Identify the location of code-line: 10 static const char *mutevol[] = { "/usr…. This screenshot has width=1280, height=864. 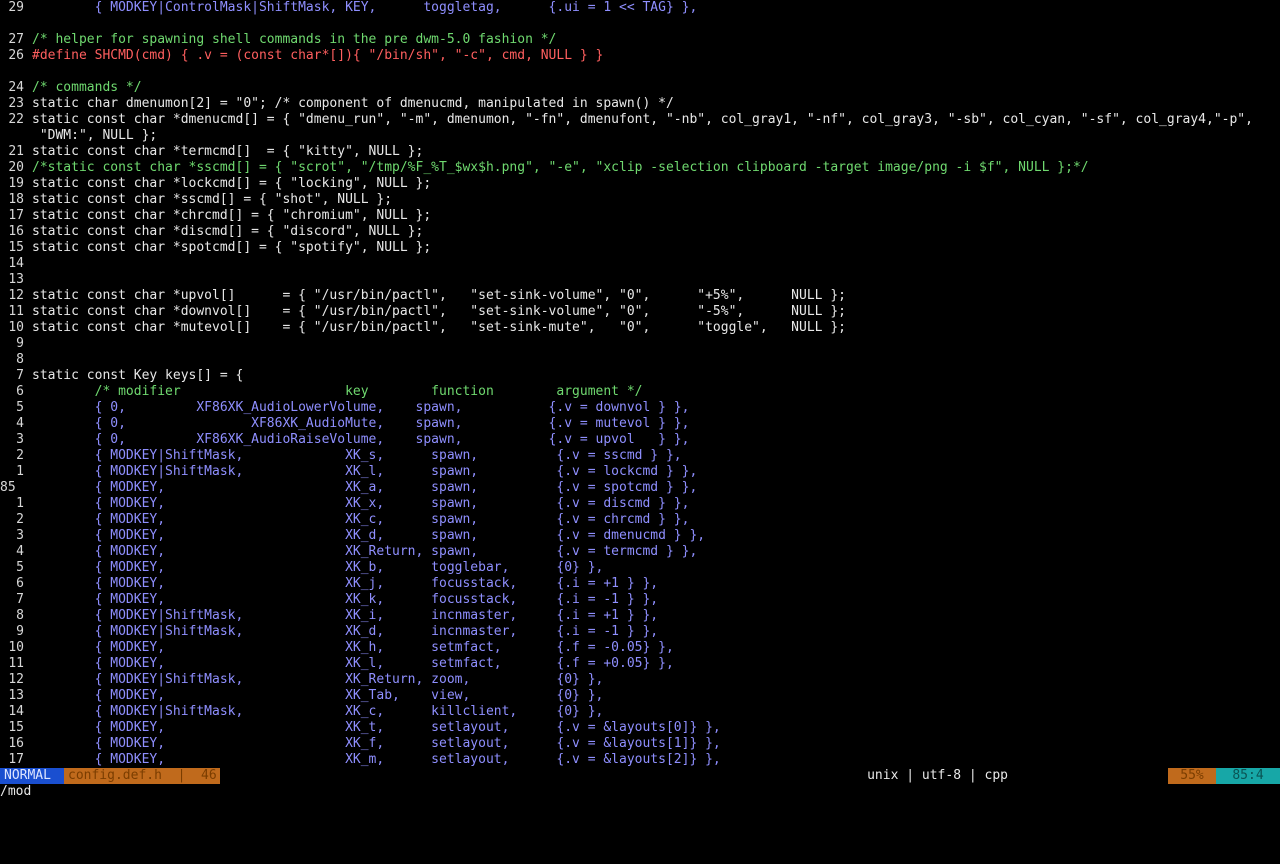
(640, 328).